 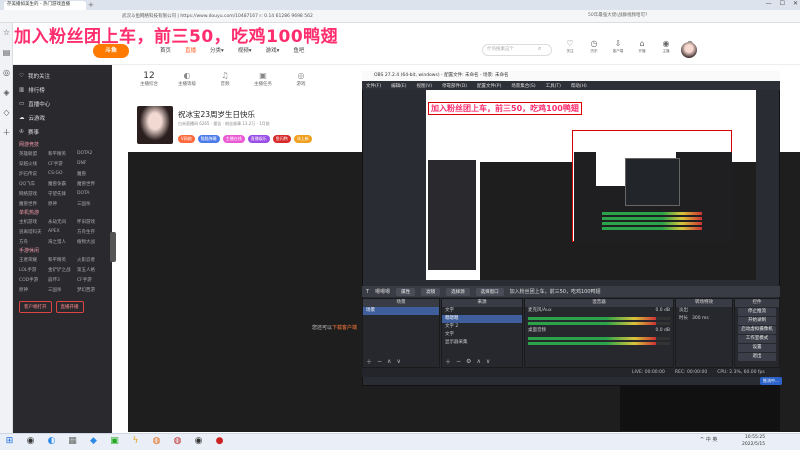 I want to click on obs-menu-scenes: 场景集合(S), so click(x=523, y=86).